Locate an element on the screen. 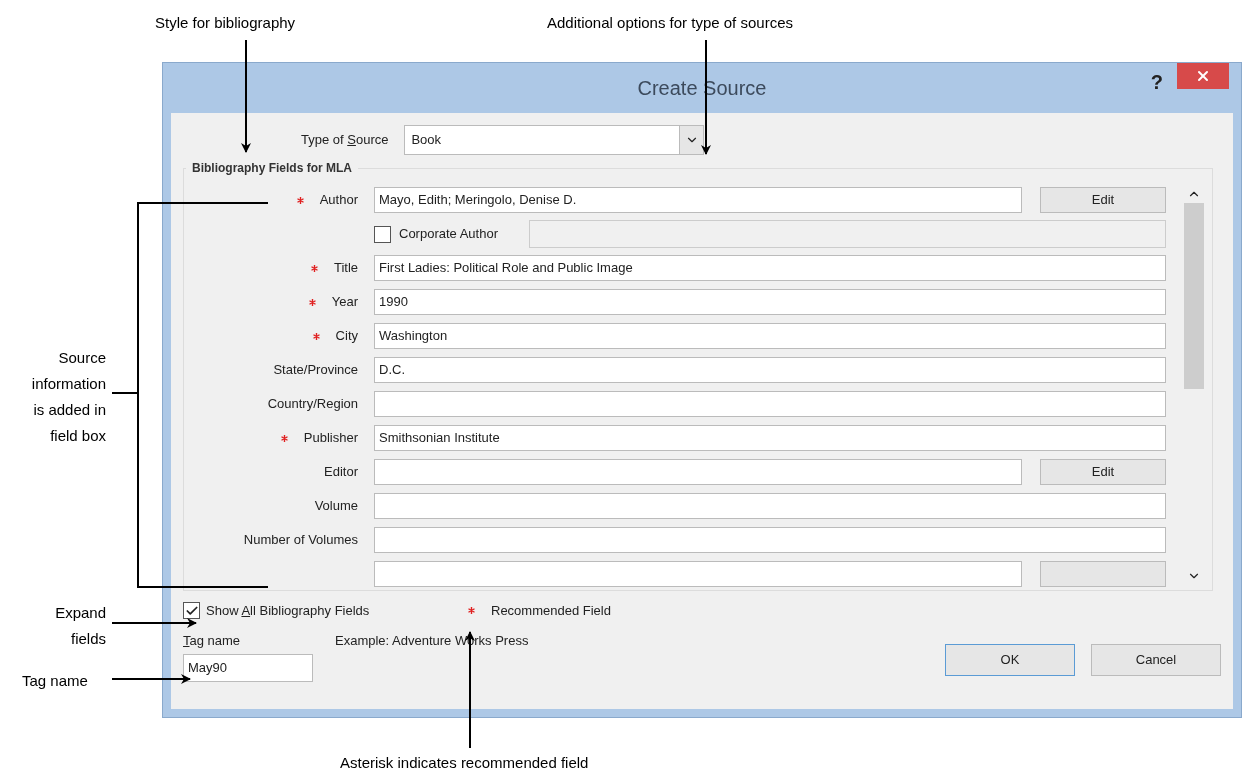  edit-button is located at coordinates (1103, 574).